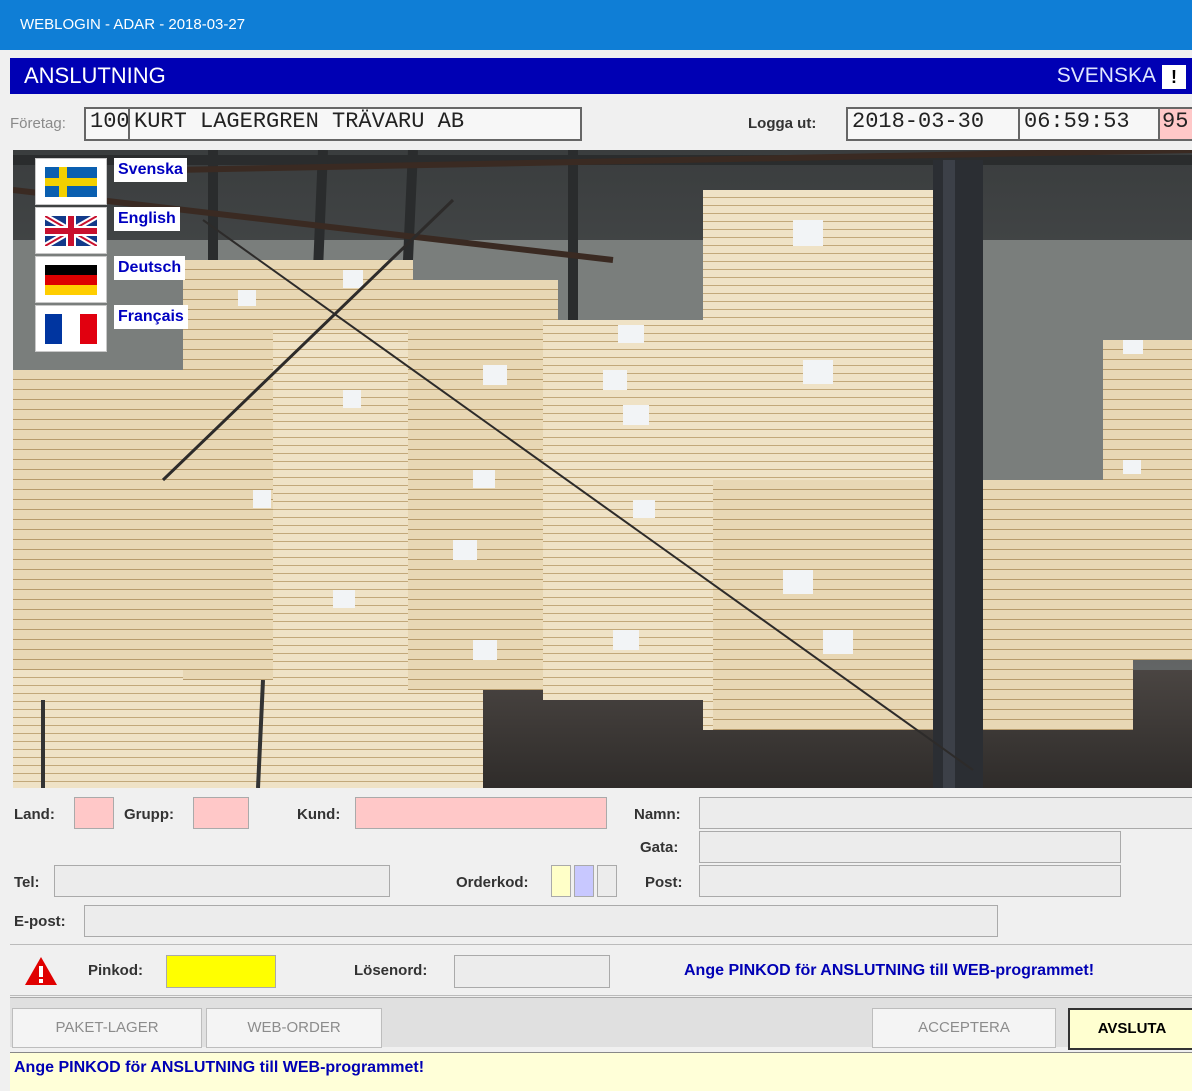 The image size is (1192, 1091). Describe the element at coordinates (221, 813) in the screenshot. I see `grupp-input` at that location.